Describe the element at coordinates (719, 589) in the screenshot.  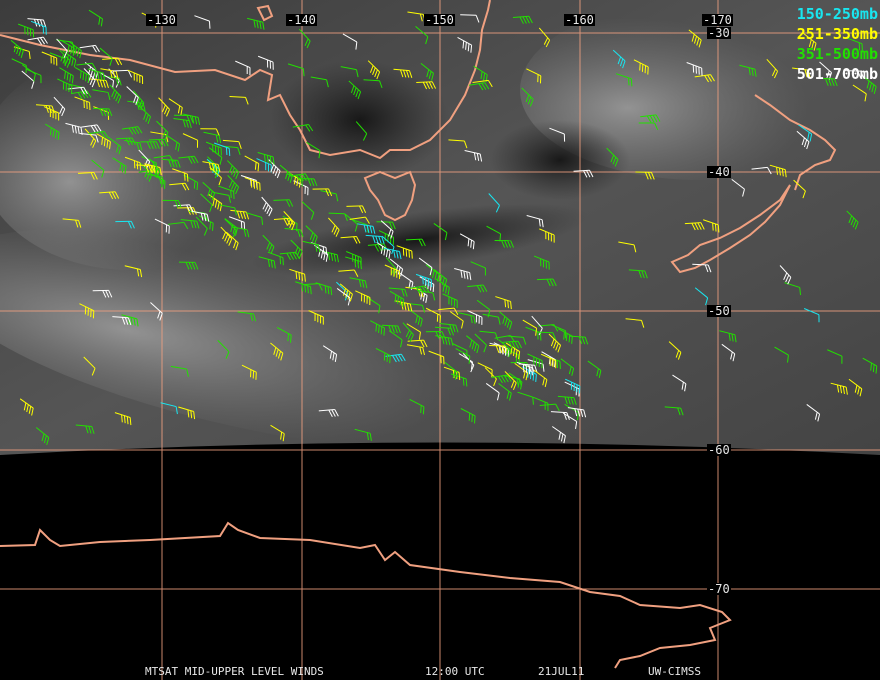
I see `lat-label-70: -70` at that location.